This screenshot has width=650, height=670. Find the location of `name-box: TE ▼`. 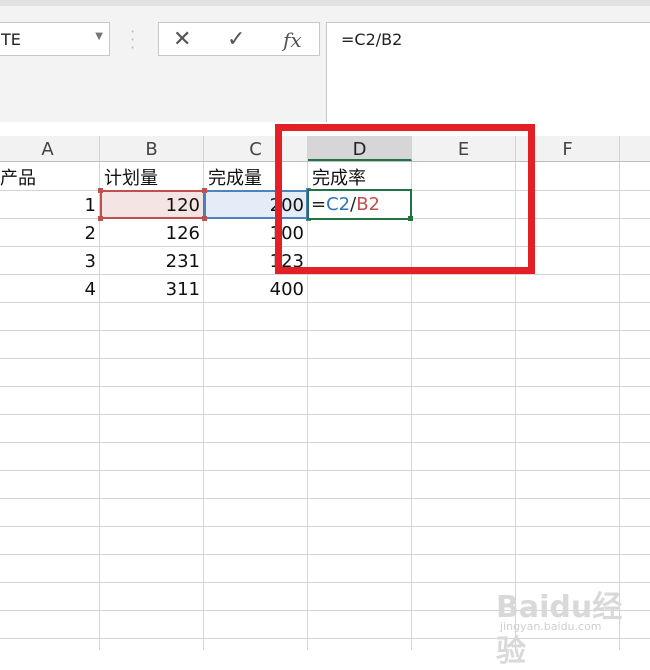

name-box: TE ▼ is located at coordinates (55, 39).